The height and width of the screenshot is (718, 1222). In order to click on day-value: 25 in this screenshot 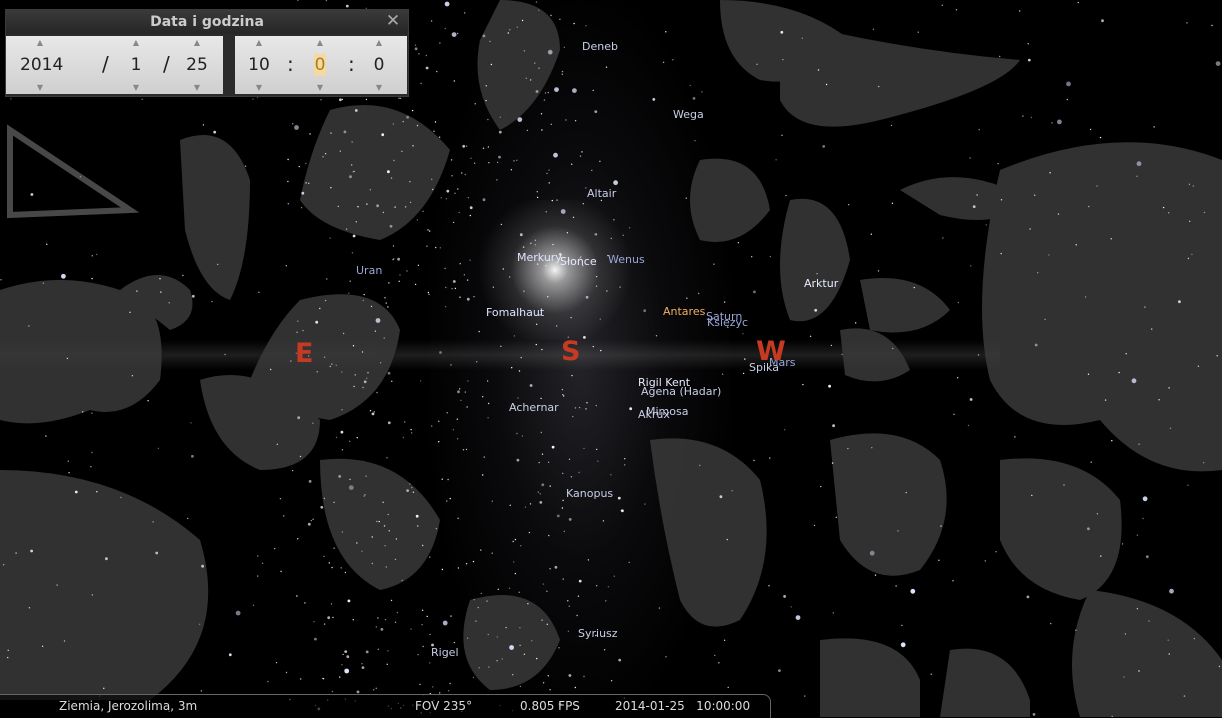, I will do `click(197, 65)`.